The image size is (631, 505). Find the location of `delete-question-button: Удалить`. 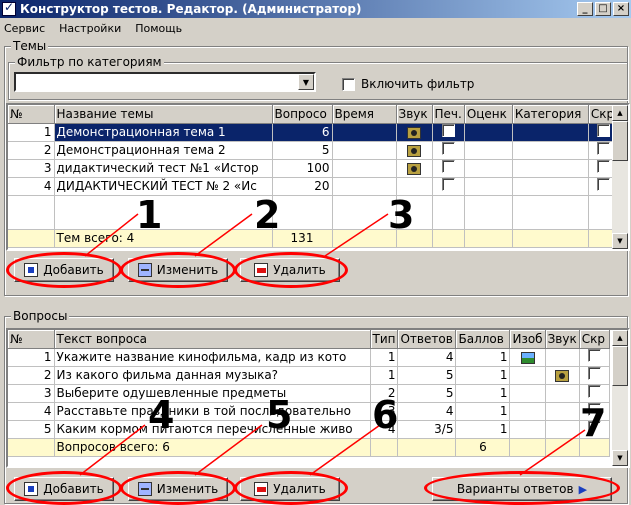

delete-question-button: Удалить is located at coordinates (290, 489).